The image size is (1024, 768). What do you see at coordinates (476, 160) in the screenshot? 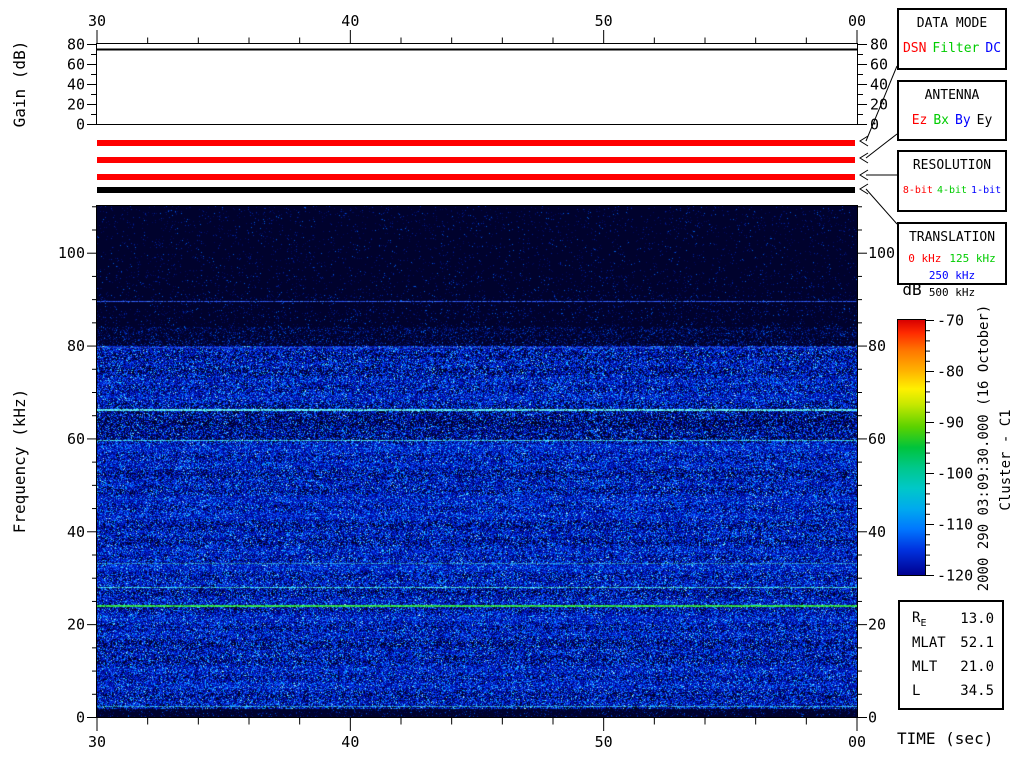
I see `status-bar-antenna` at bounding box center [476, 160].